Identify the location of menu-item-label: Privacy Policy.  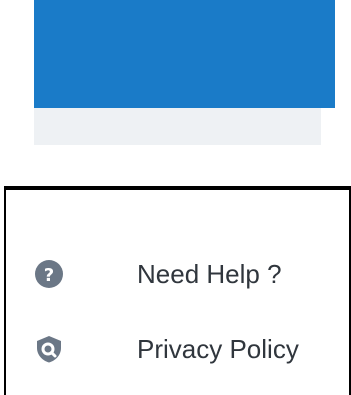
(218, 348).